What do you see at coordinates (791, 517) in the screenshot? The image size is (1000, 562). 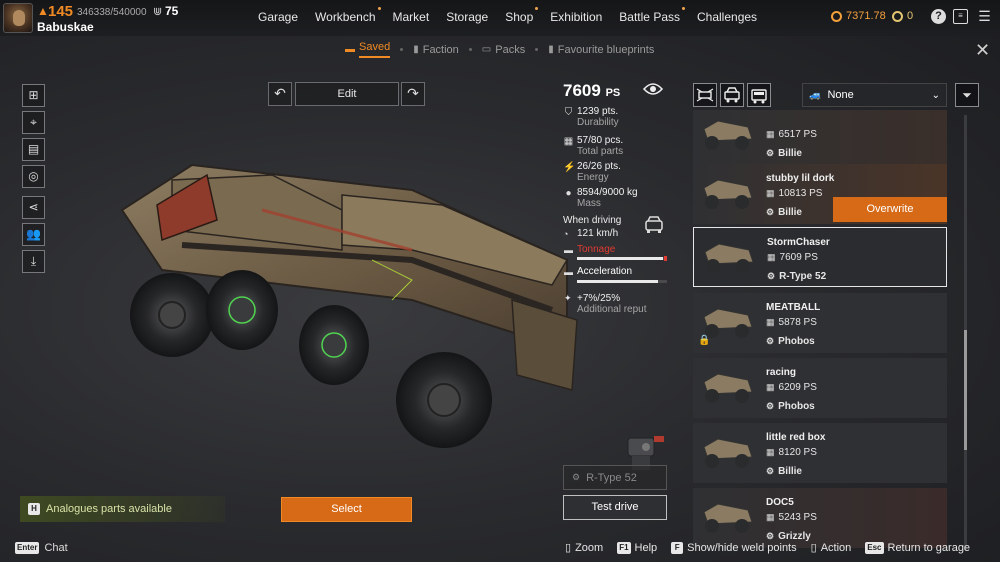 I see `build-ps: ▦ 5243 PS` at bounding box center [791, 517].